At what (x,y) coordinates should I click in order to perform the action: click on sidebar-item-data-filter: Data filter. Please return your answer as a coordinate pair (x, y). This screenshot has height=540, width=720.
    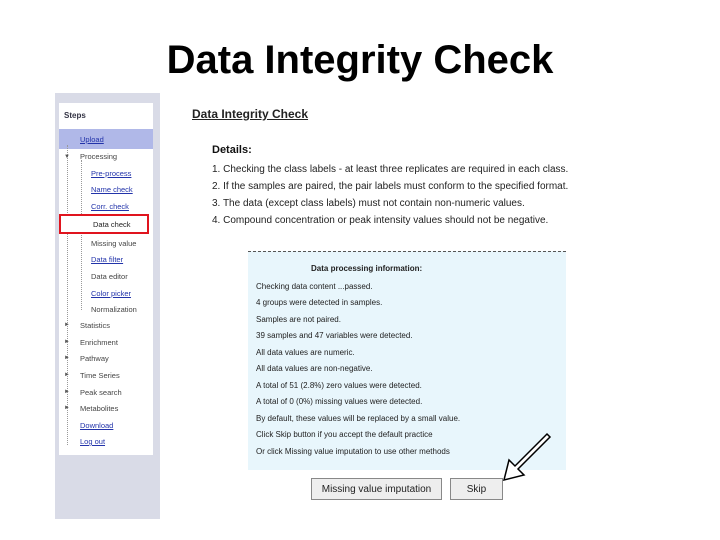
    Looking at the image, I should click on (107, 259).